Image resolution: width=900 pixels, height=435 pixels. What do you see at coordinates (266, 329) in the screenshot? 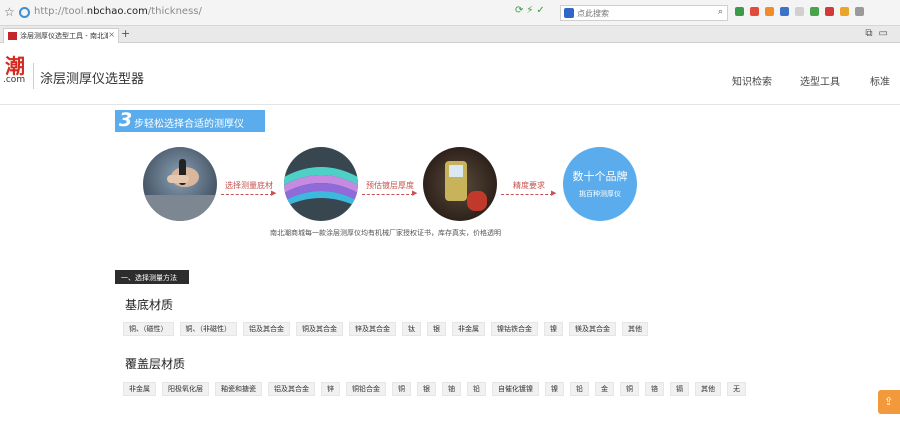
I see `substrate-option: 铝及其合金` at bounding box center [266, 329].